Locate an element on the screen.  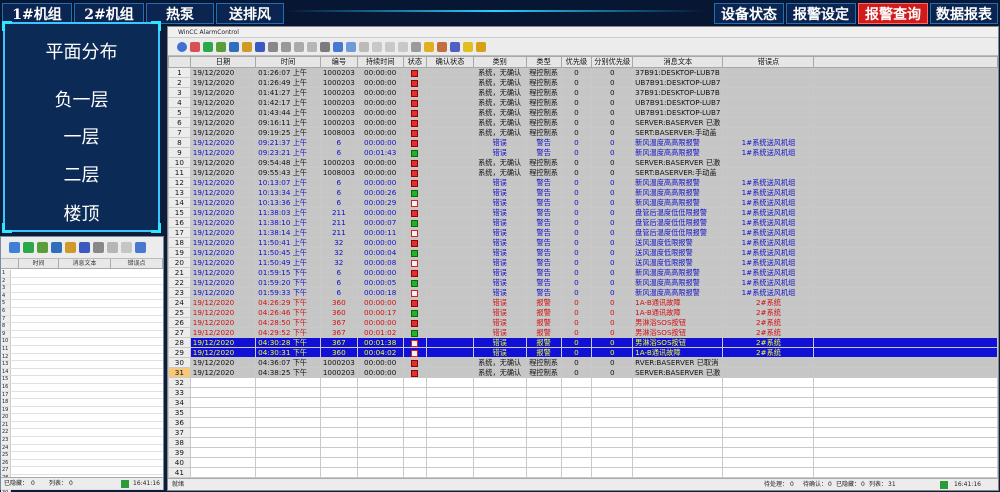
row-number: 31 is located at coordinates (179, 372).